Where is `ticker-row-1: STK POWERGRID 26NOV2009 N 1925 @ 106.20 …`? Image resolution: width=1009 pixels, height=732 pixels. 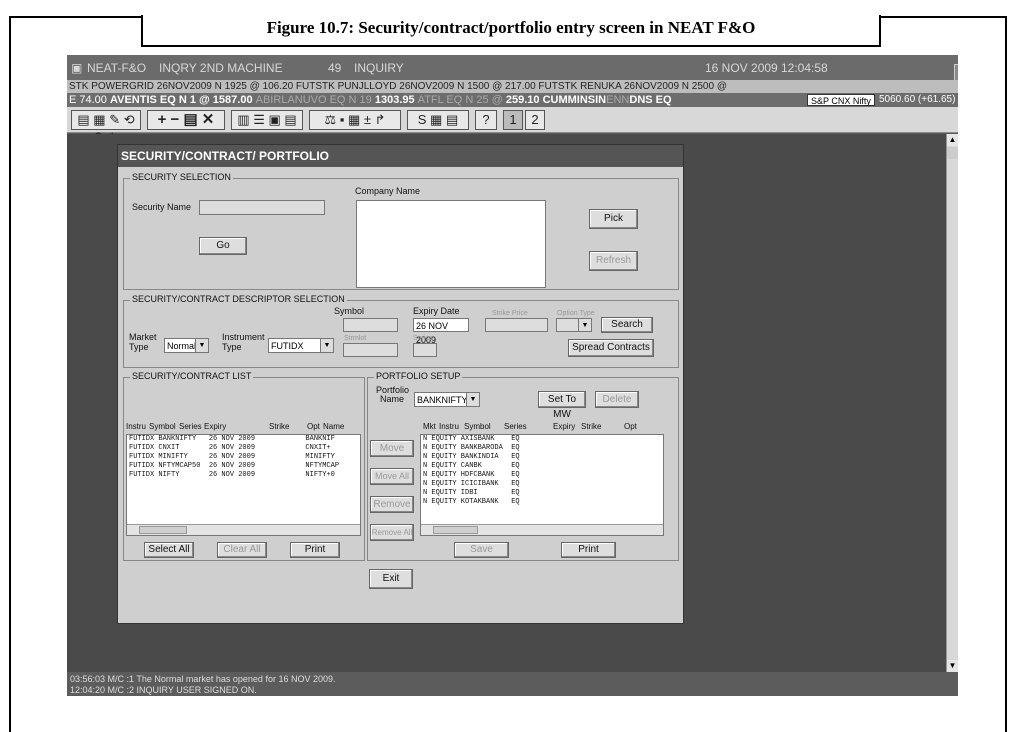 ticker-row-1: STK POWERGRID 26NOV2009 N 1925 @ 106.20 … is located at coordinates (512, 86).